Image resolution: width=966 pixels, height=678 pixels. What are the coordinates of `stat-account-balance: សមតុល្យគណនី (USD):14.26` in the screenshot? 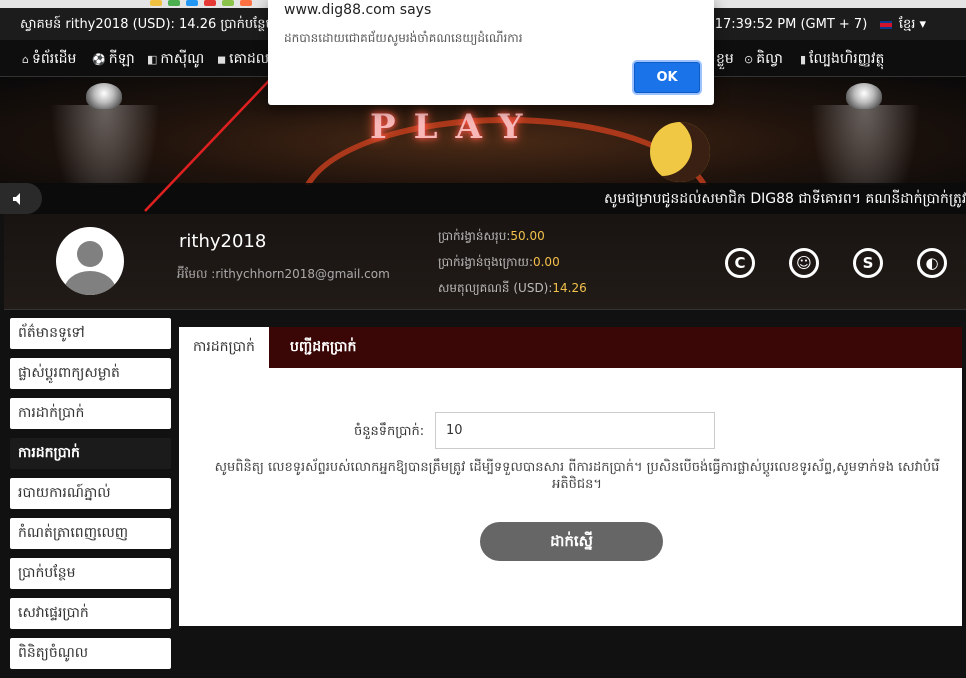 It's located at (512, 289).